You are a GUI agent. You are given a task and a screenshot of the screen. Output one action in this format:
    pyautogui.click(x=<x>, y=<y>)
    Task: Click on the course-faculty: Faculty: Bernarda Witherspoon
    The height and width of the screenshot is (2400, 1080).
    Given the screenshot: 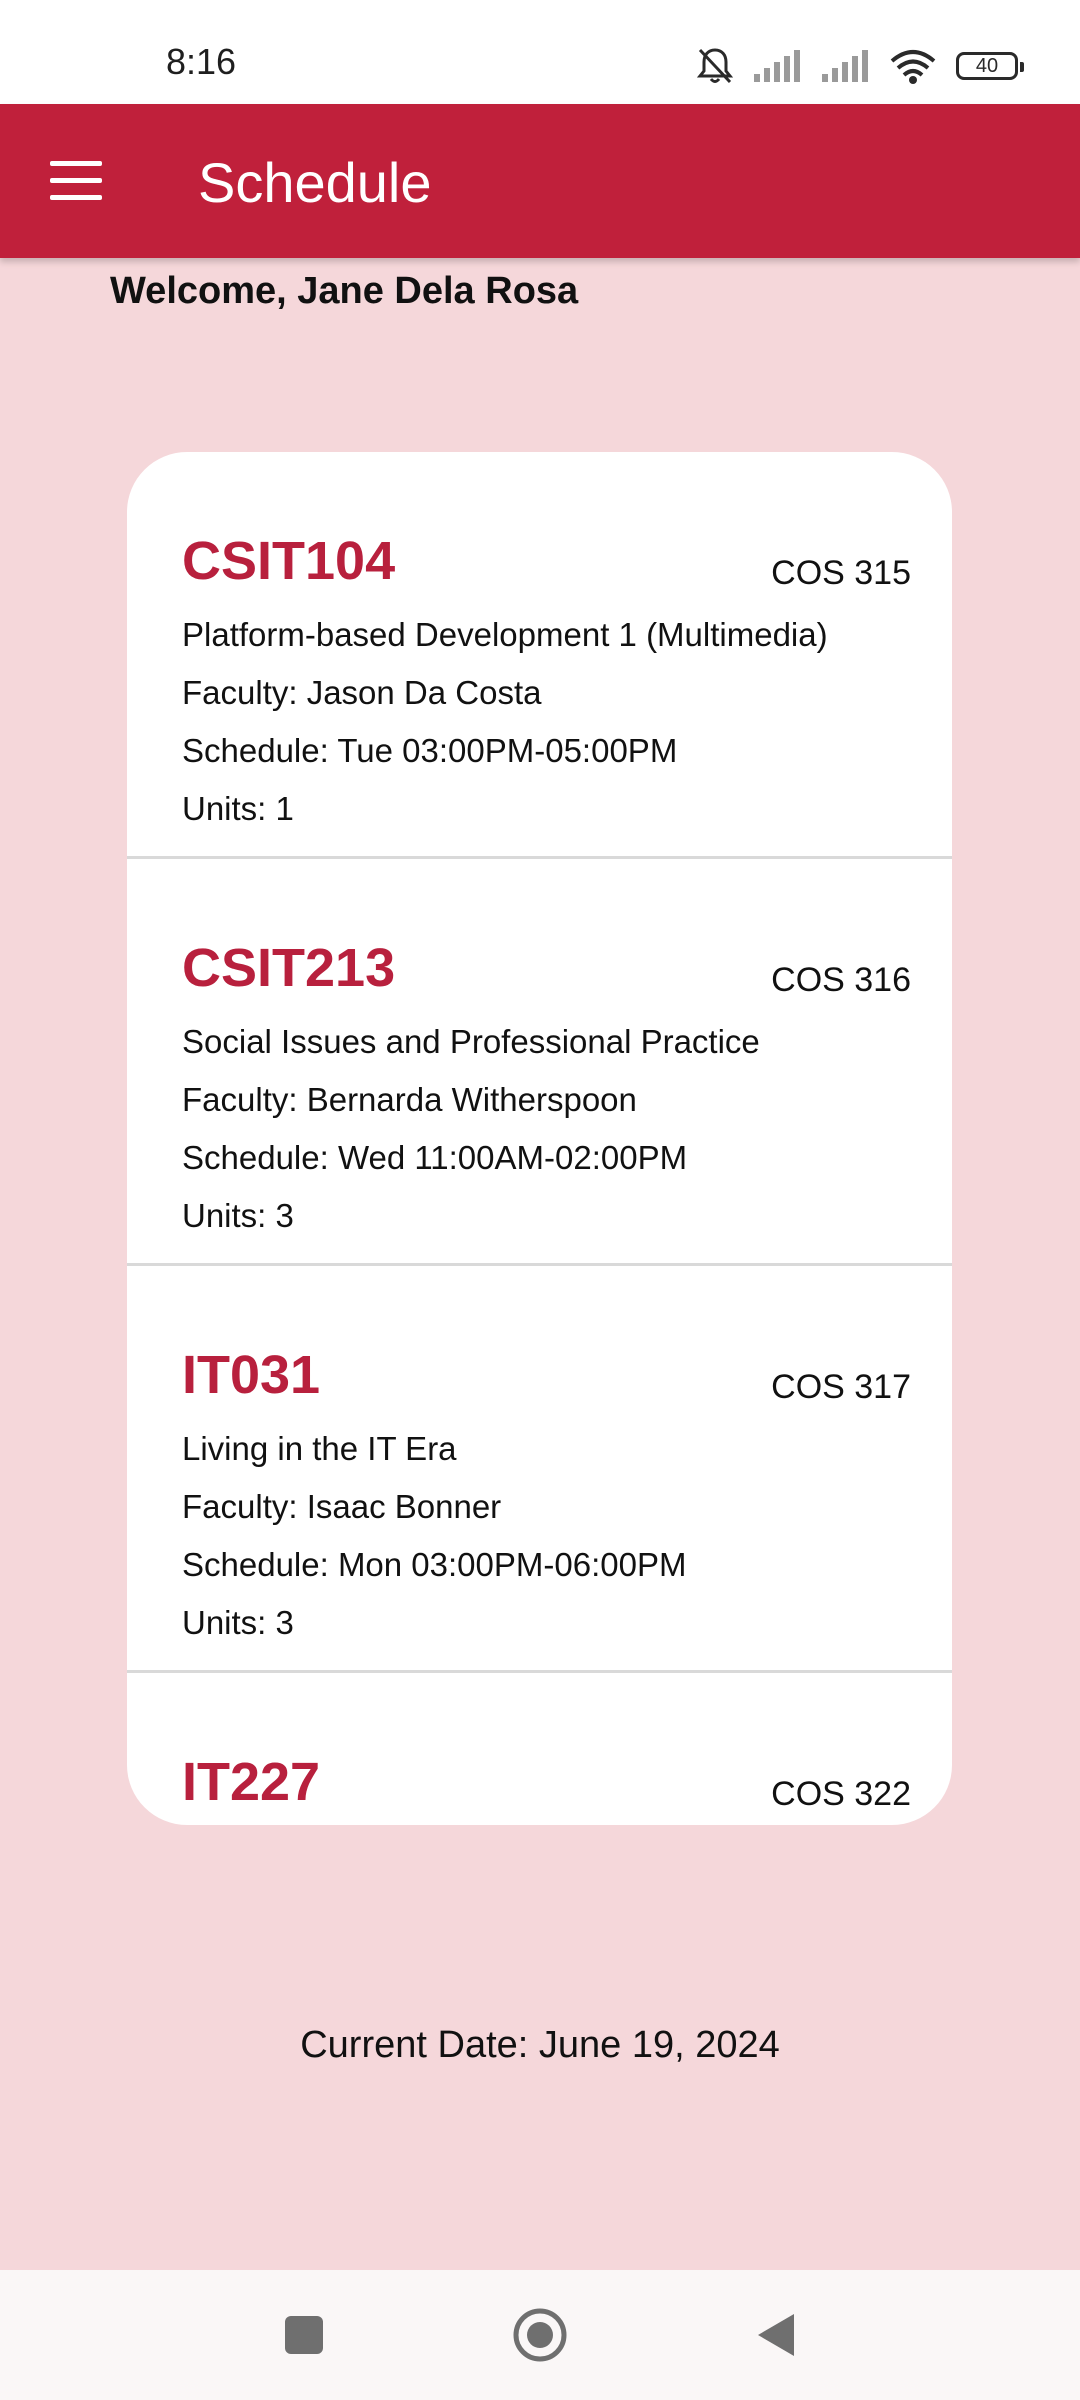 What is the action you would take?
    pyautogui.click(x=409, y=1099)
    